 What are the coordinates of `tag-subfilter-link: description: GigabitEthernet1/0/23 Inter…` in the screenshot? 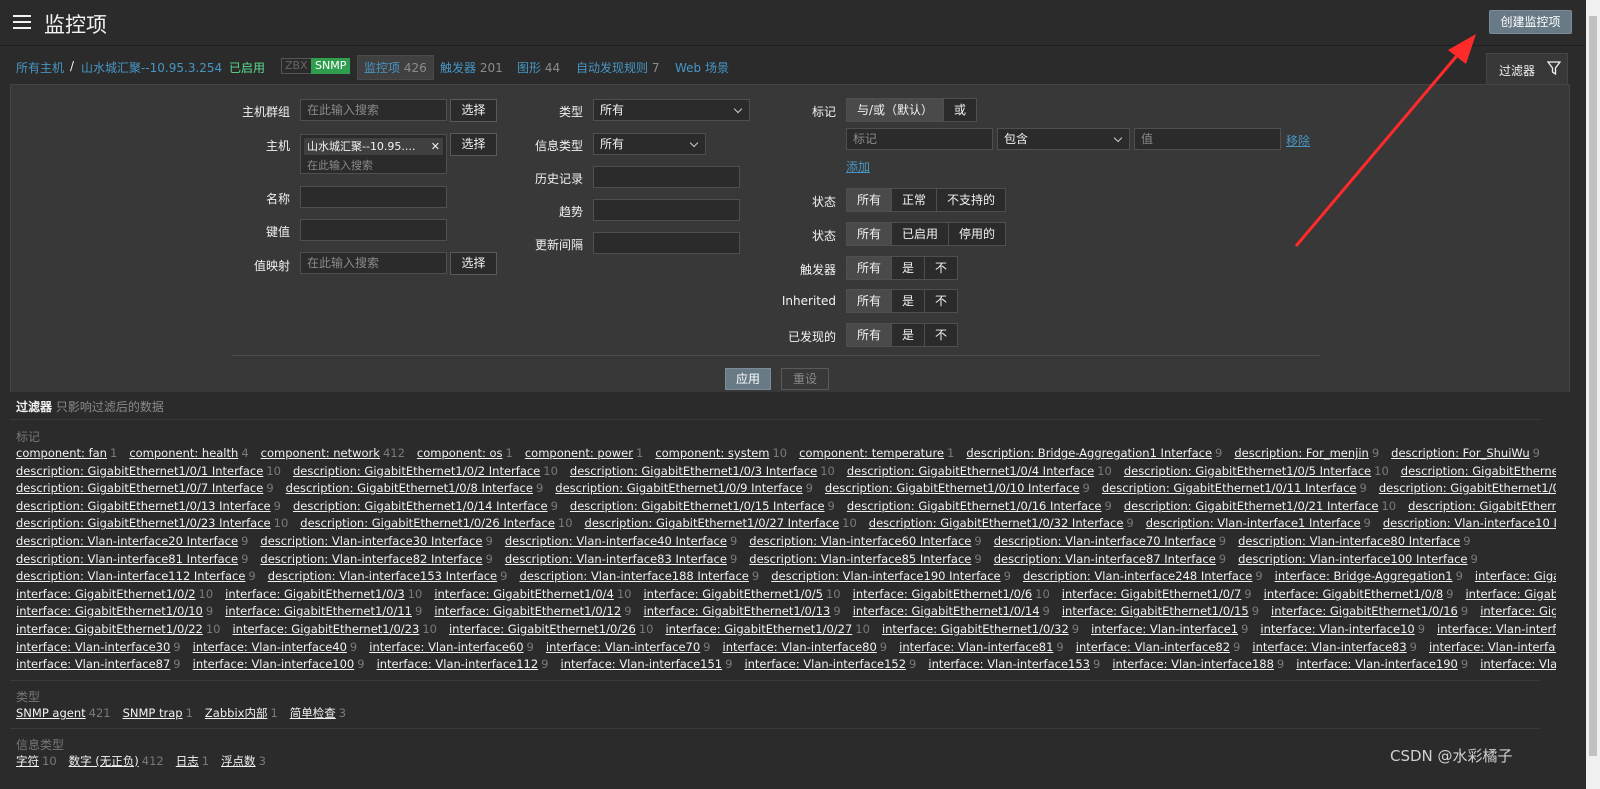 It's located at (143, 523).